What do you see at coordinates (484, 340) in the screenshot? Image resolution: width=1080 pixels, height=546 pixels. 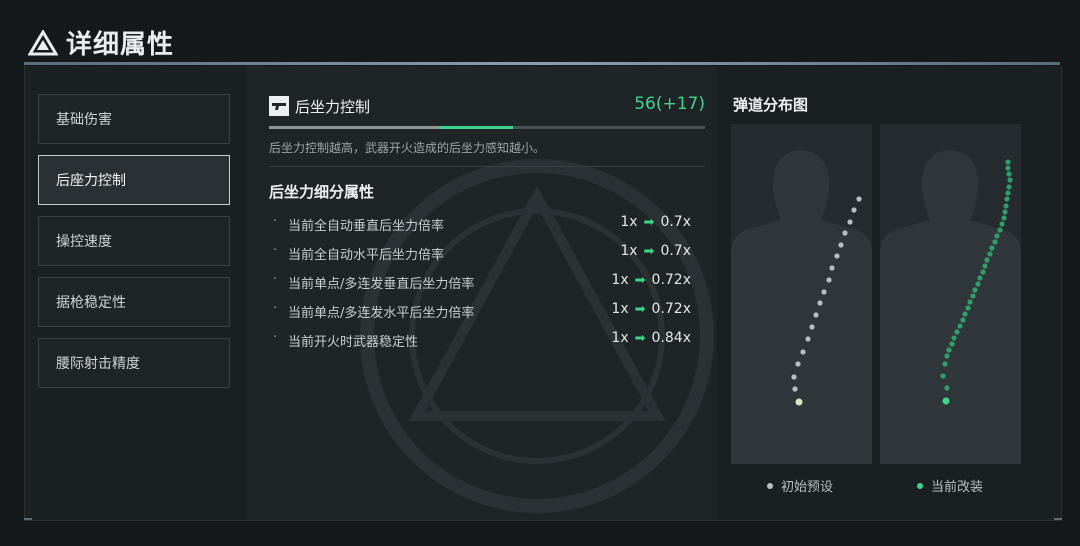 I see `attr-row: · 当前开火时武器稳定性 1x ➡ 0.84x` at bounding box center [484, 340].